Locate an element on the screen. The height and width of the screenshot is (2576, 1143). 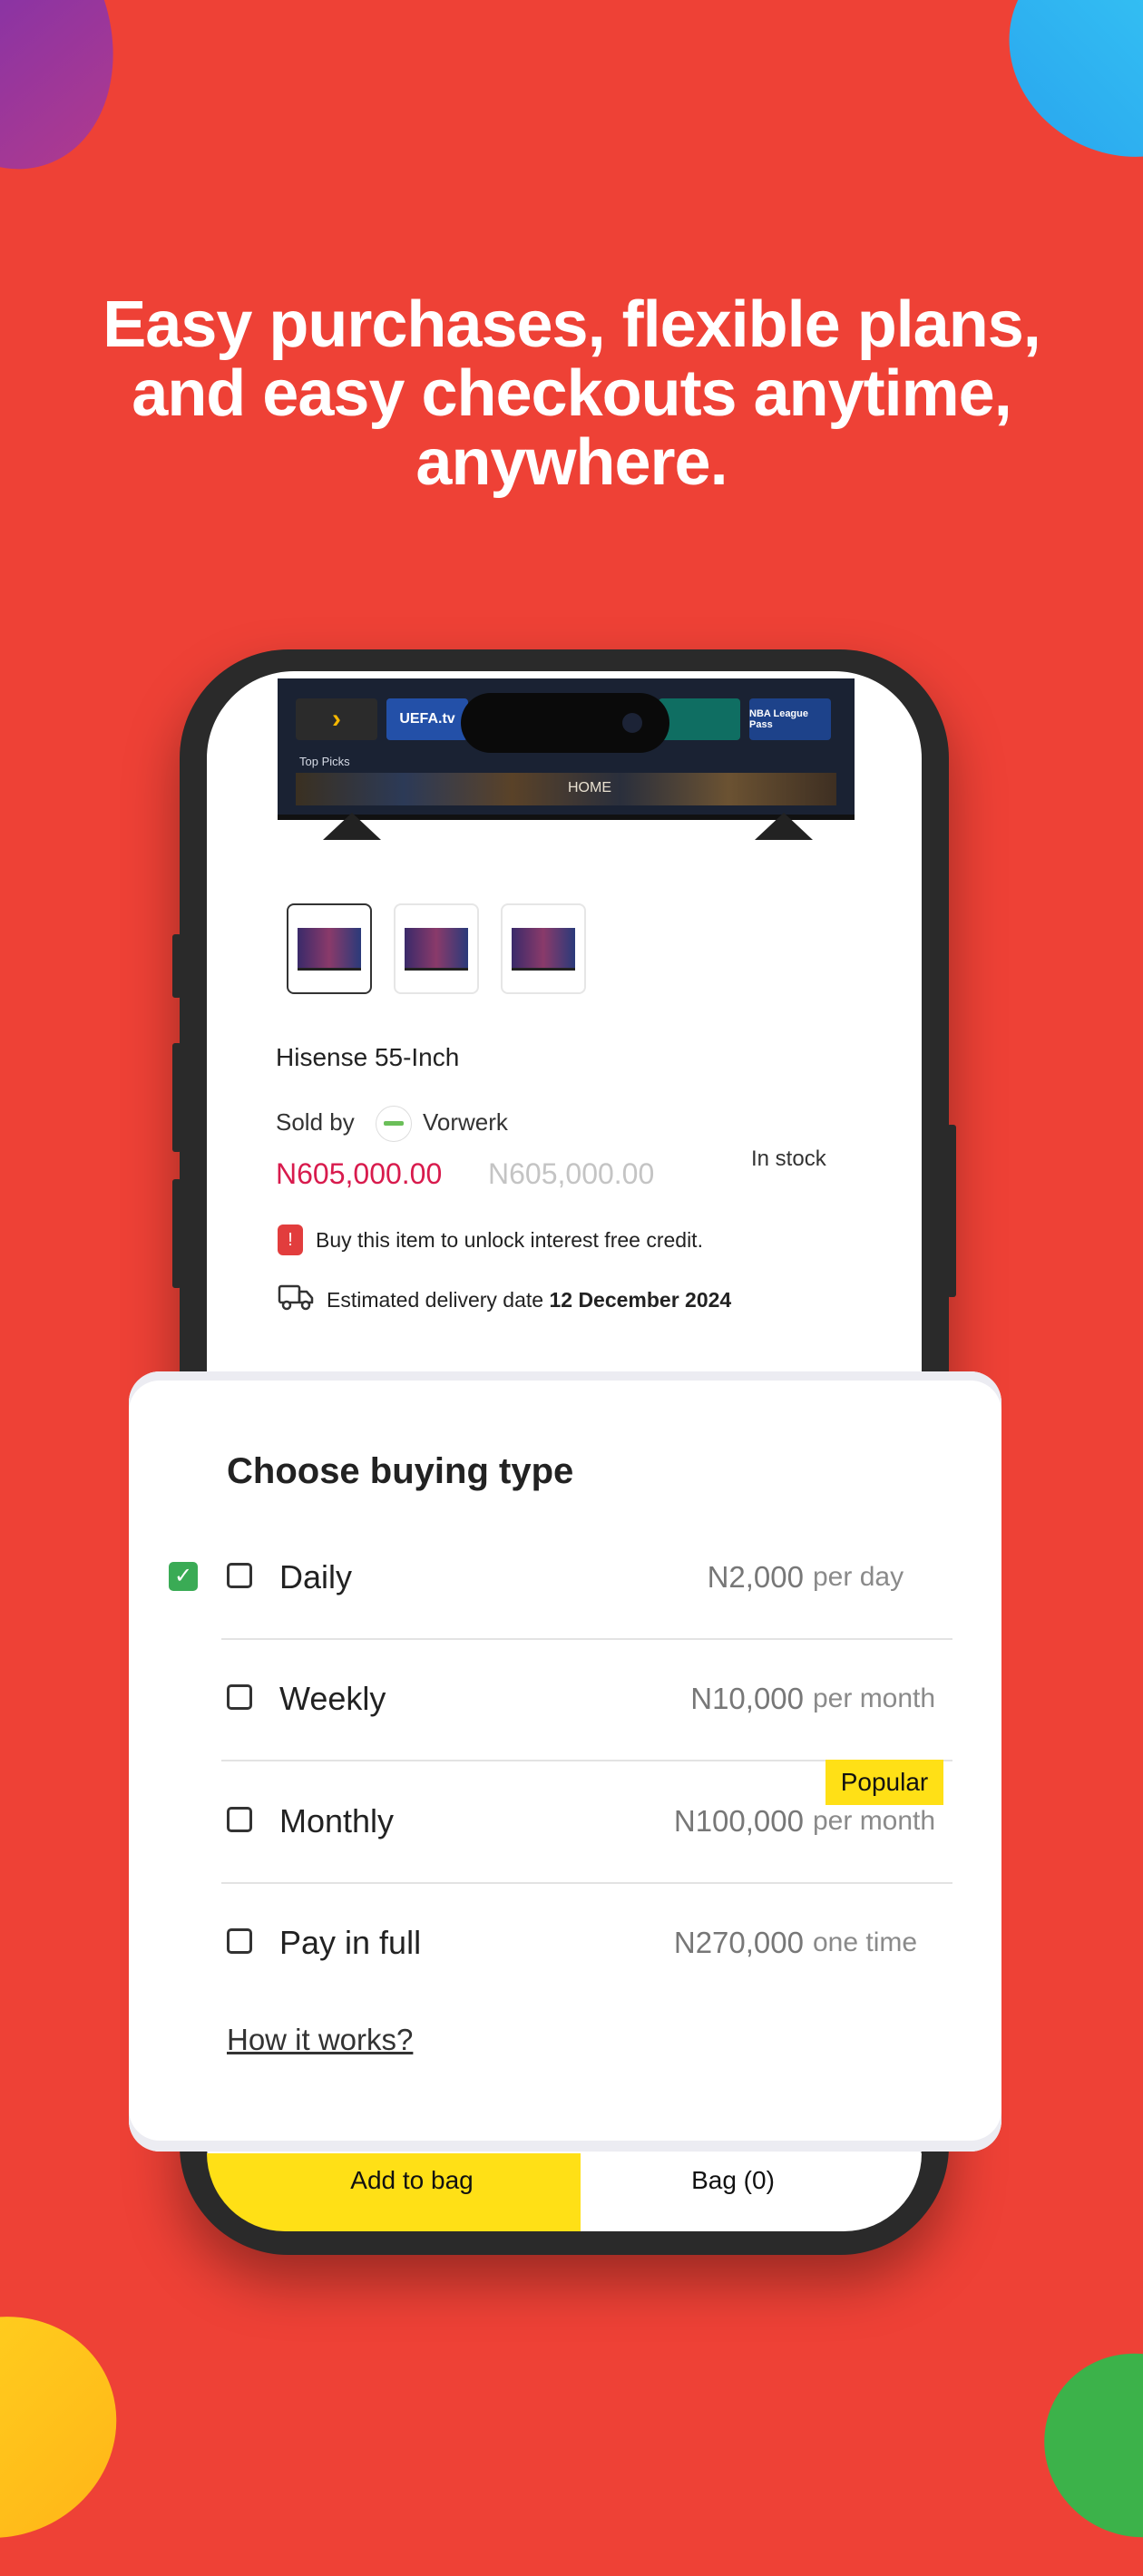
tv-tile-uefa: UEFA.tv is located at coordinates (427, 719).